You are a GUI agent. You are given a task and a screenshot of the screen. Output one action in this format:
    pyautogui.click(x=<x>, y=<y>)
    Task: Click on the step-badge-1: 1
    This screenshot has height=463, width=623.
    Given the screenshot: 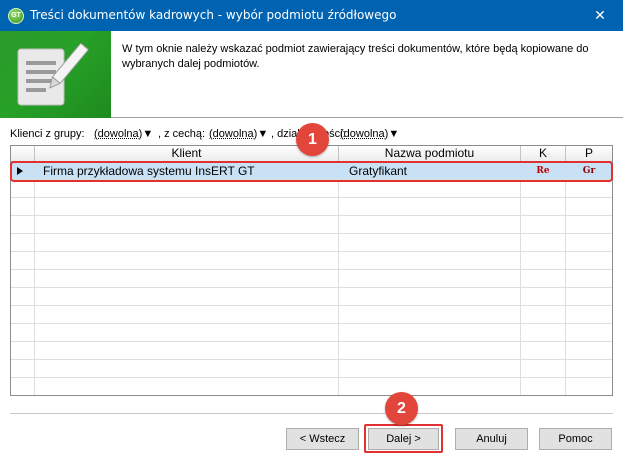 What is the action you would take?
    pyautogui.click(x=312, y=139)
    